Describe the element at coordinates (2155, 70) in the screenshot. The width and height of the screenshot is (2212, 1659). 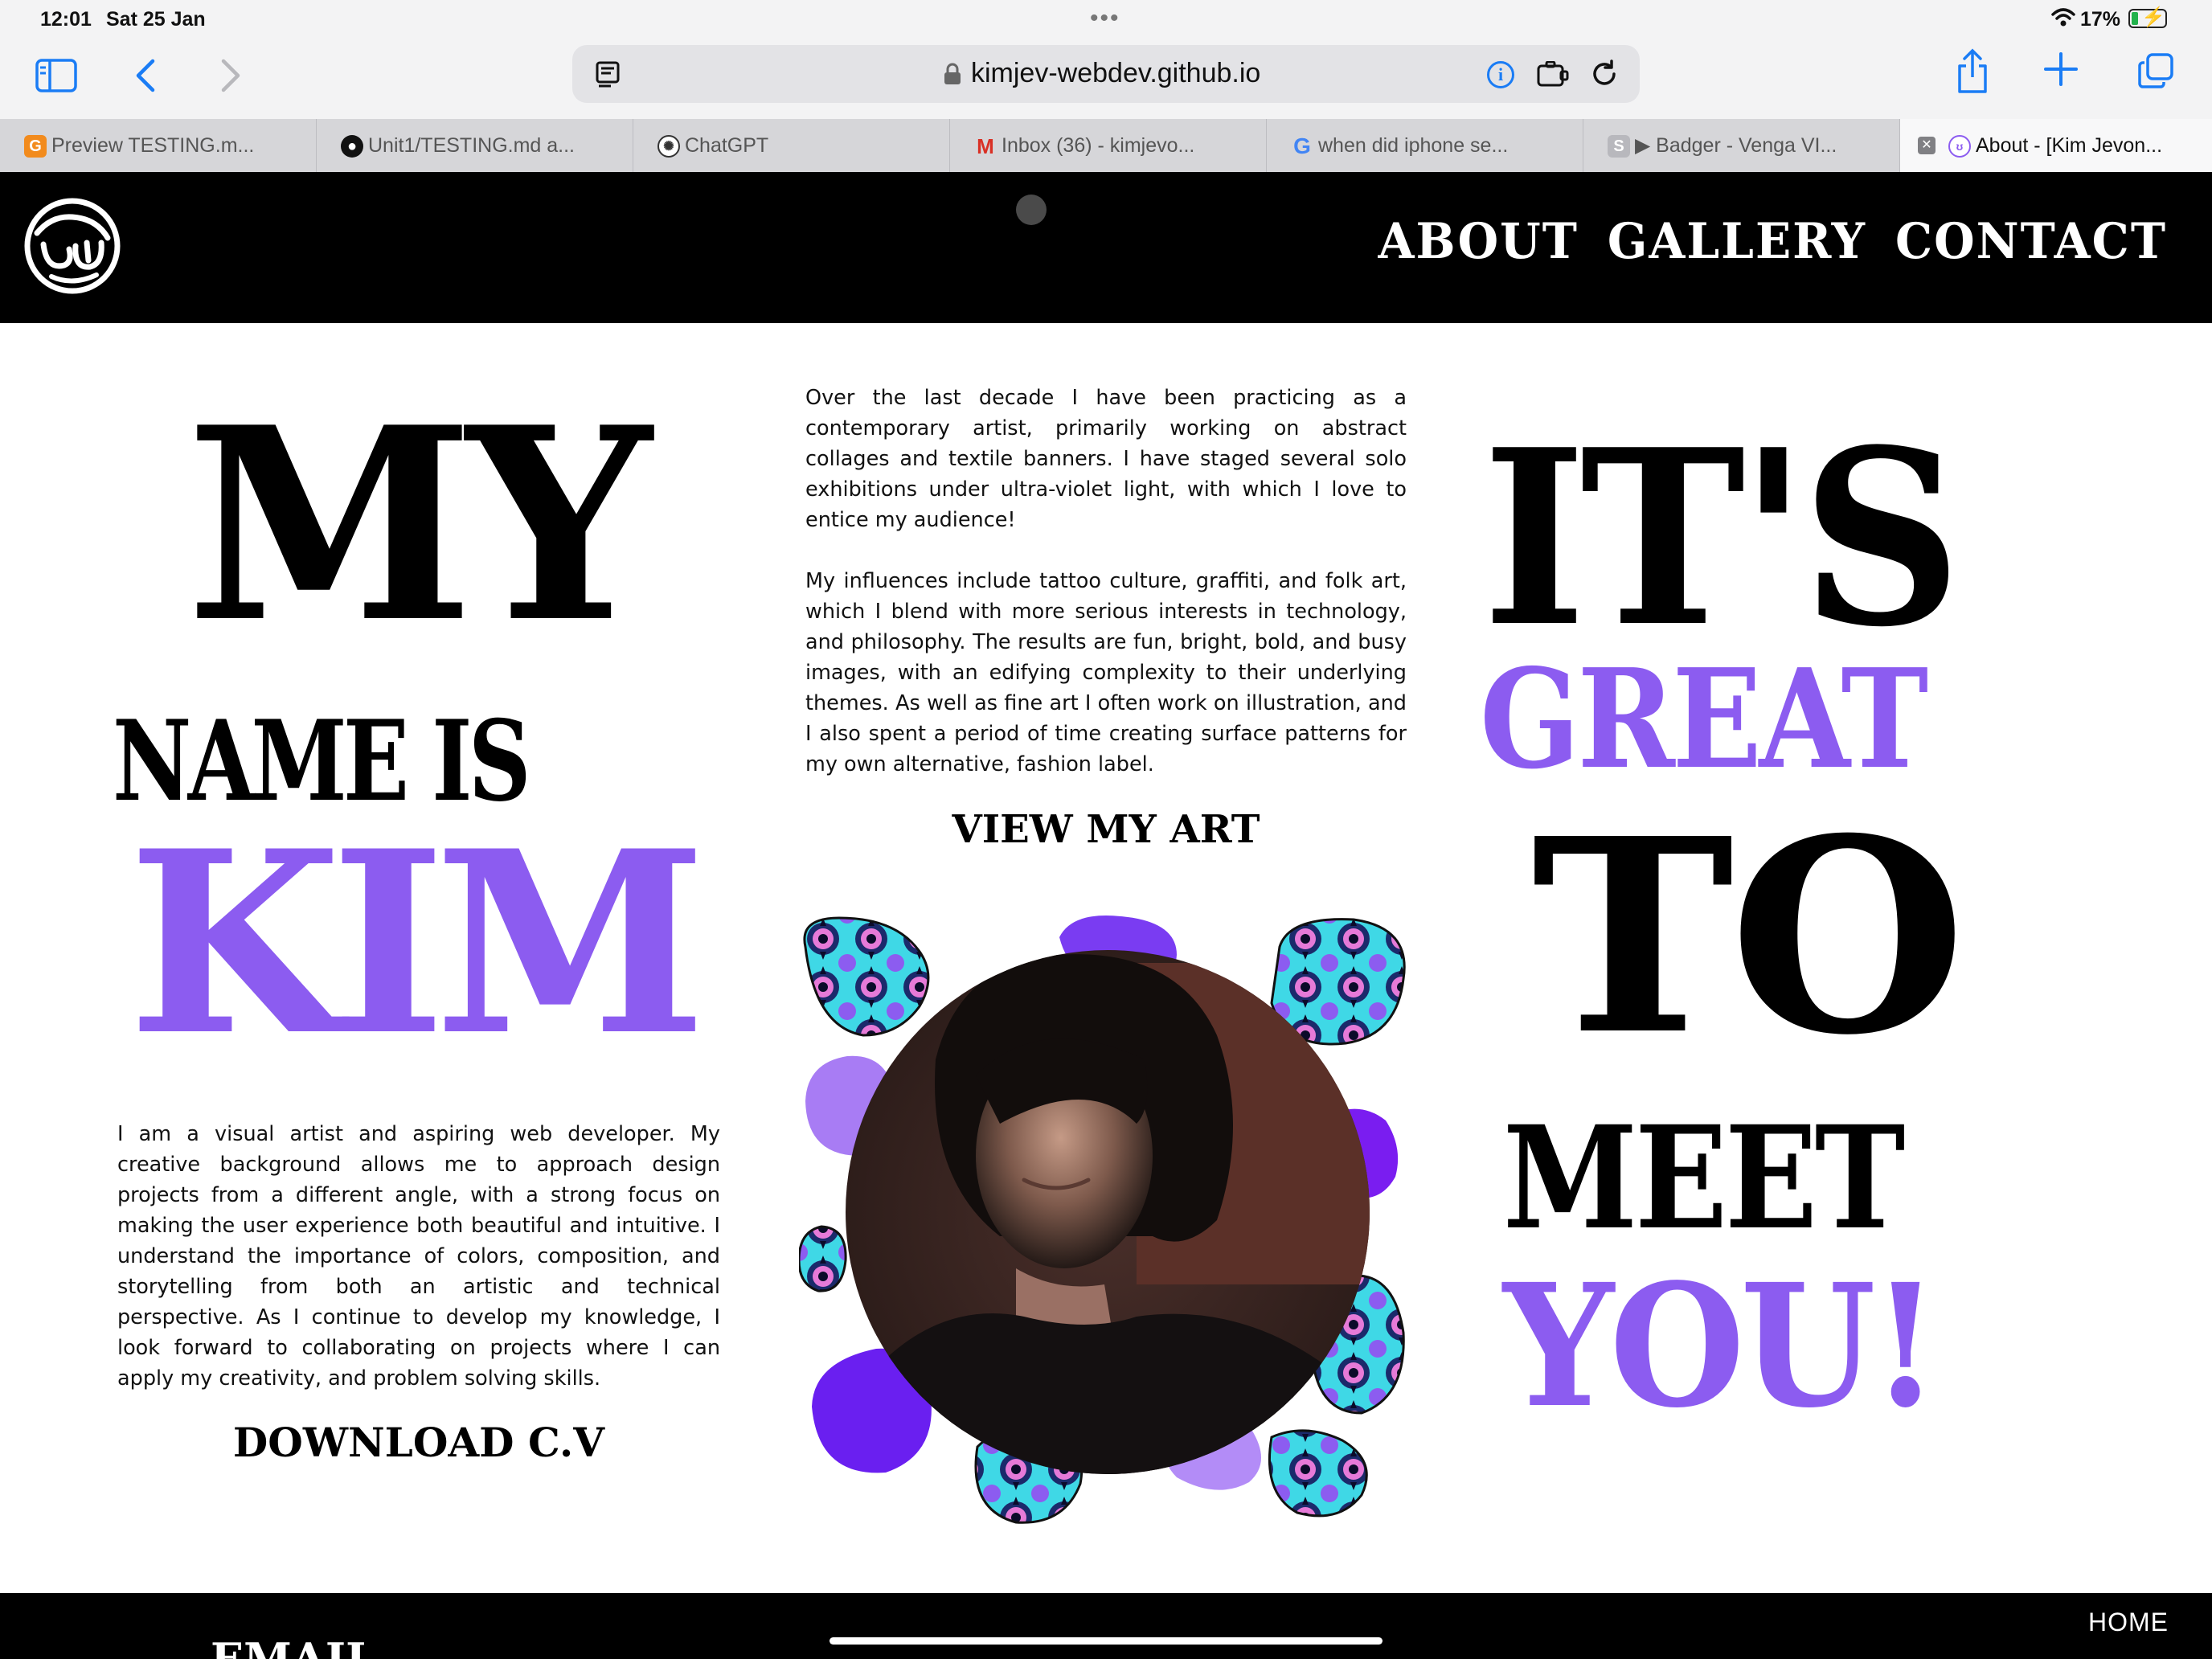
I see `tab-overview-icon` at that location.